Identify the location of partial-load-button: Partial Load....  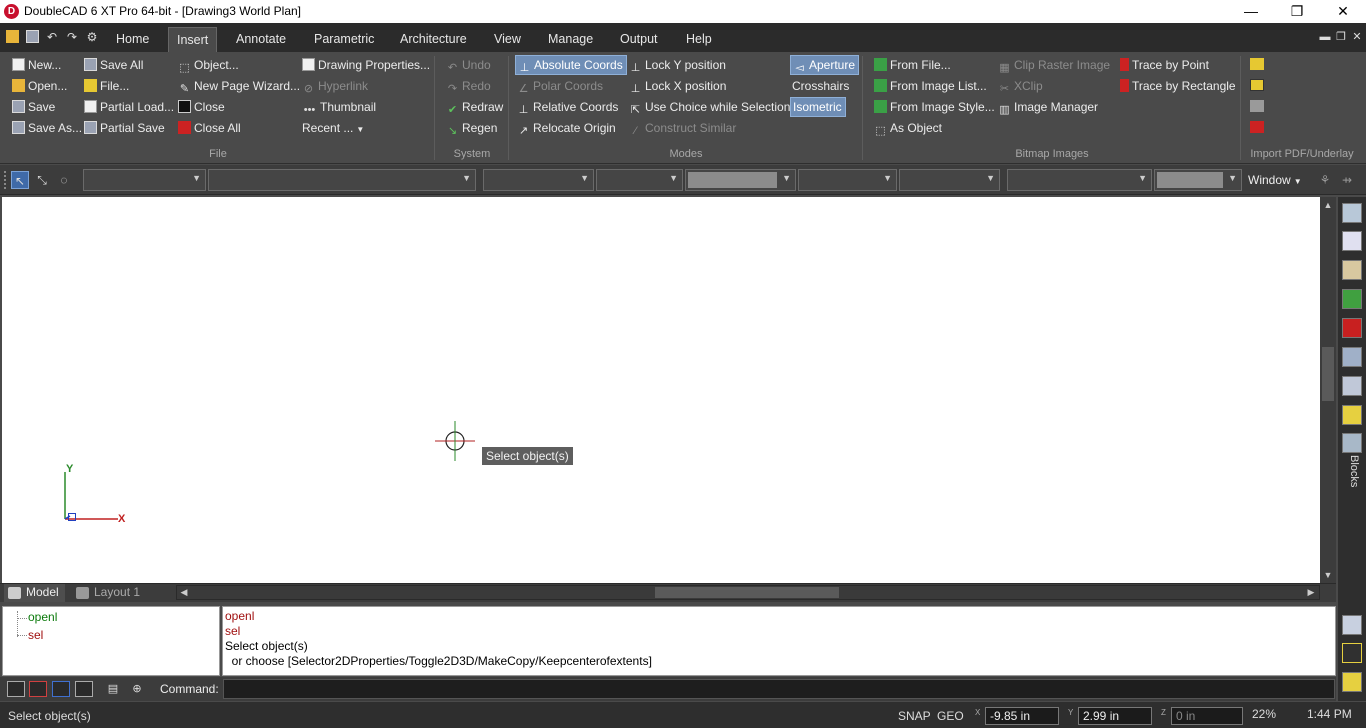
(129, 107).